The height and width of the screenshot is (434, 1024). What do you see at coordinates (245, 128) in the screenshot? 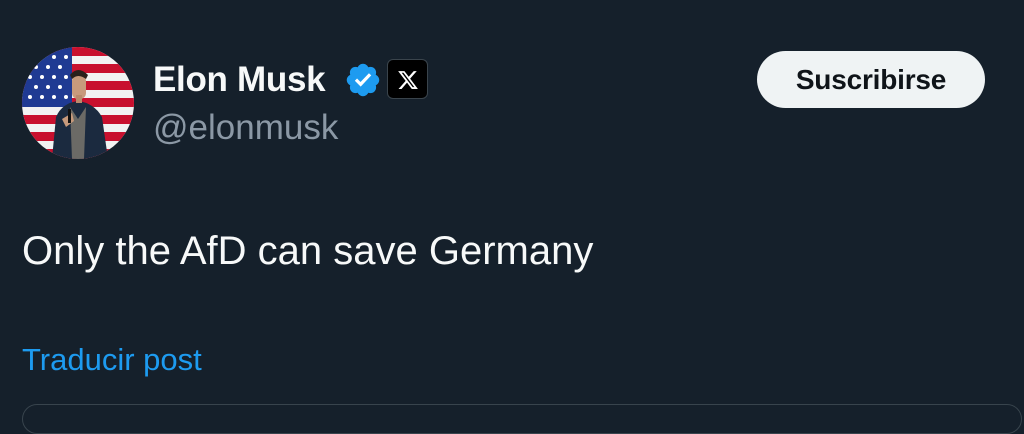
I see `user-handle: @elonmusk` at bounding box center [245, 128].